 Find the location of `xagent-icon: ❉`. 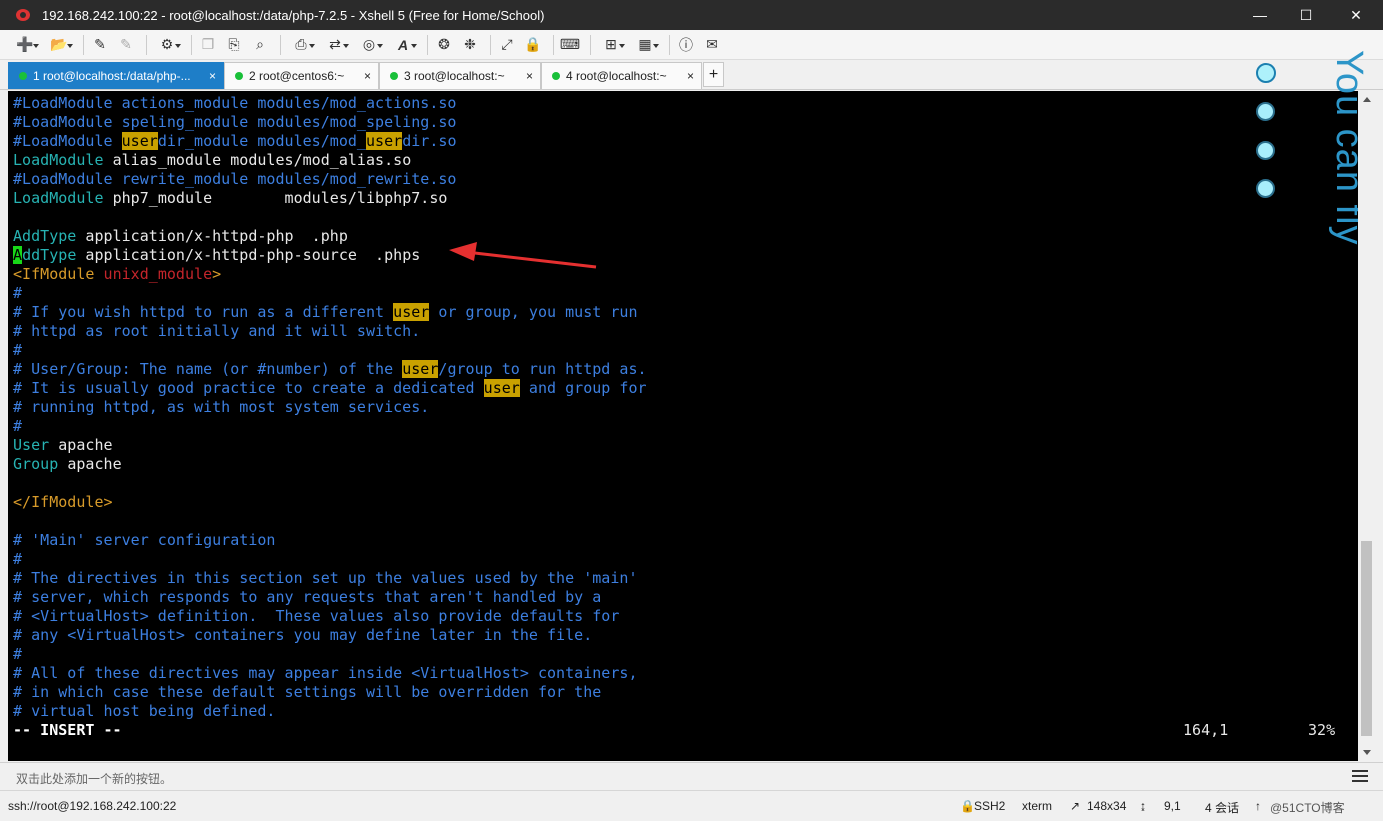

xagent-icon: ❉ is located at coordinates (470, 45).